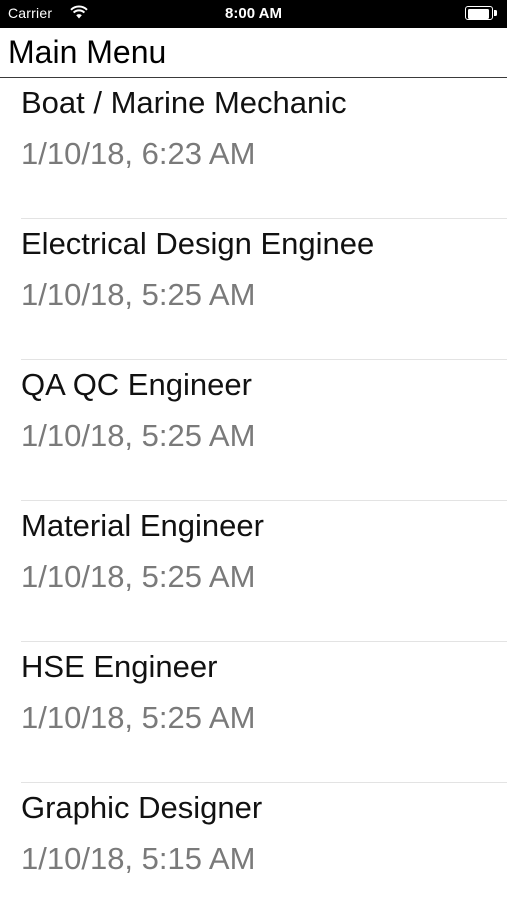 The image size is (507, 924). I want to click on battery-tip, so click(495, 13).